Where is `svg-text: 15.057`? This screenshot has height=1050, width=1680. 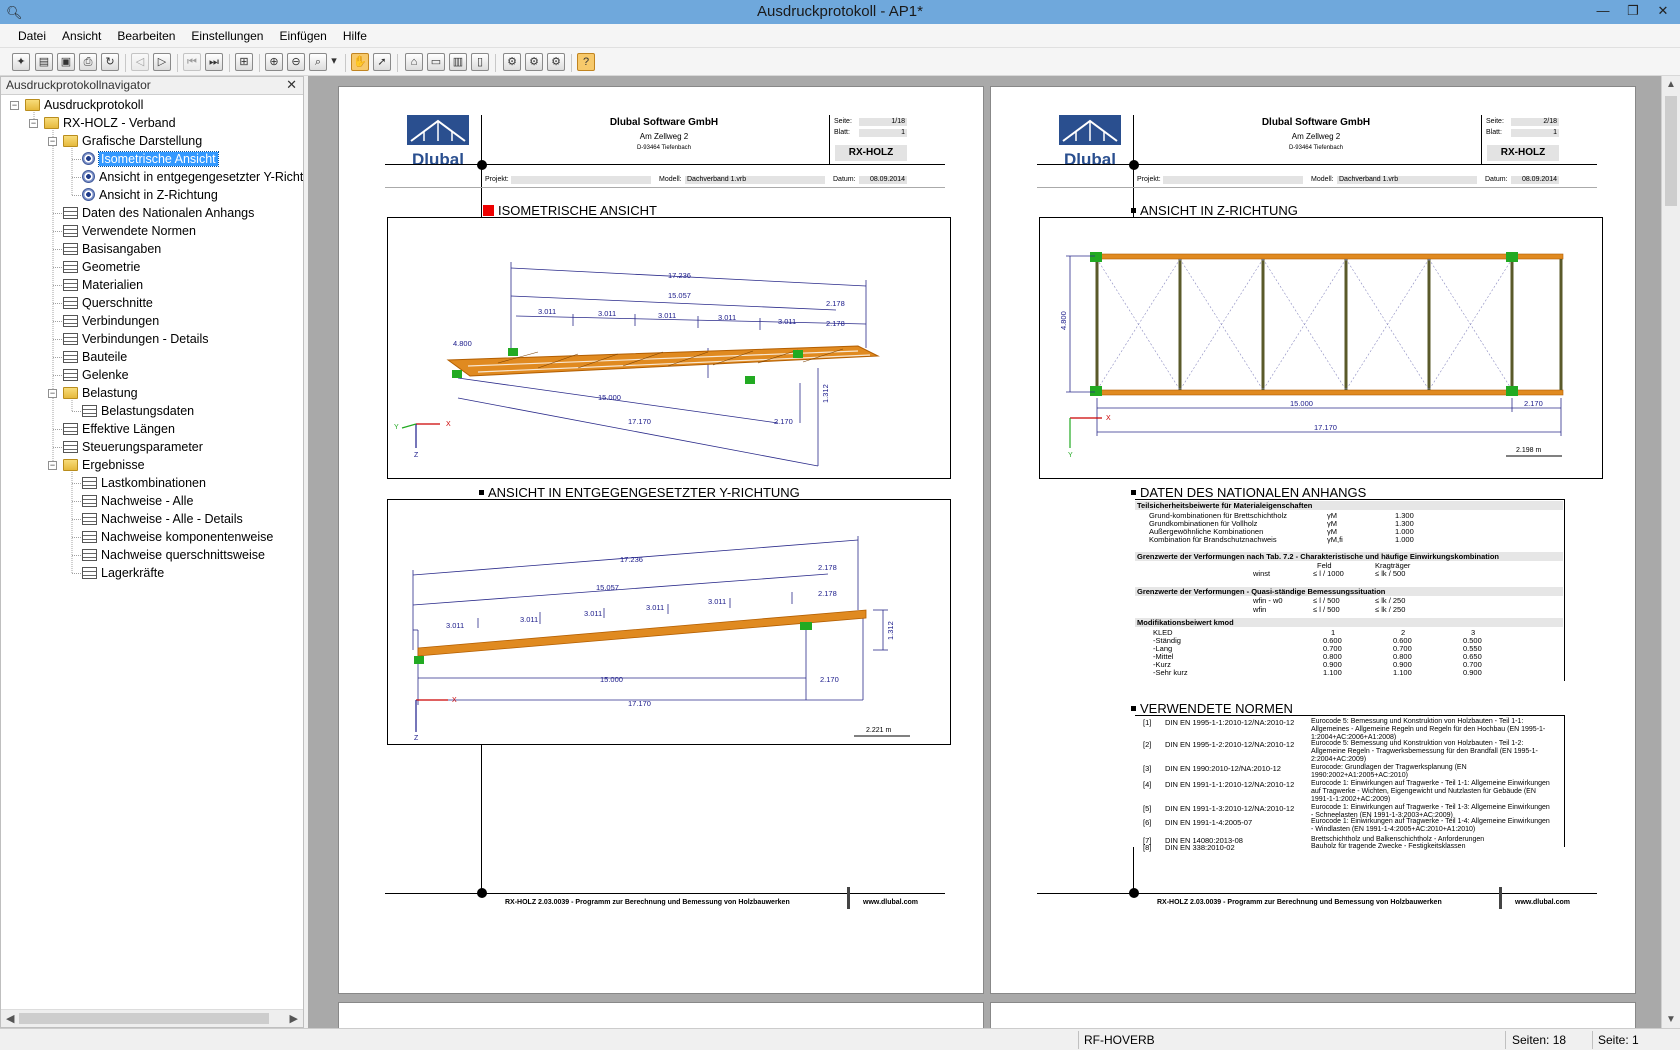 svg-text: 15.057 is located at coordinates (607, 587).